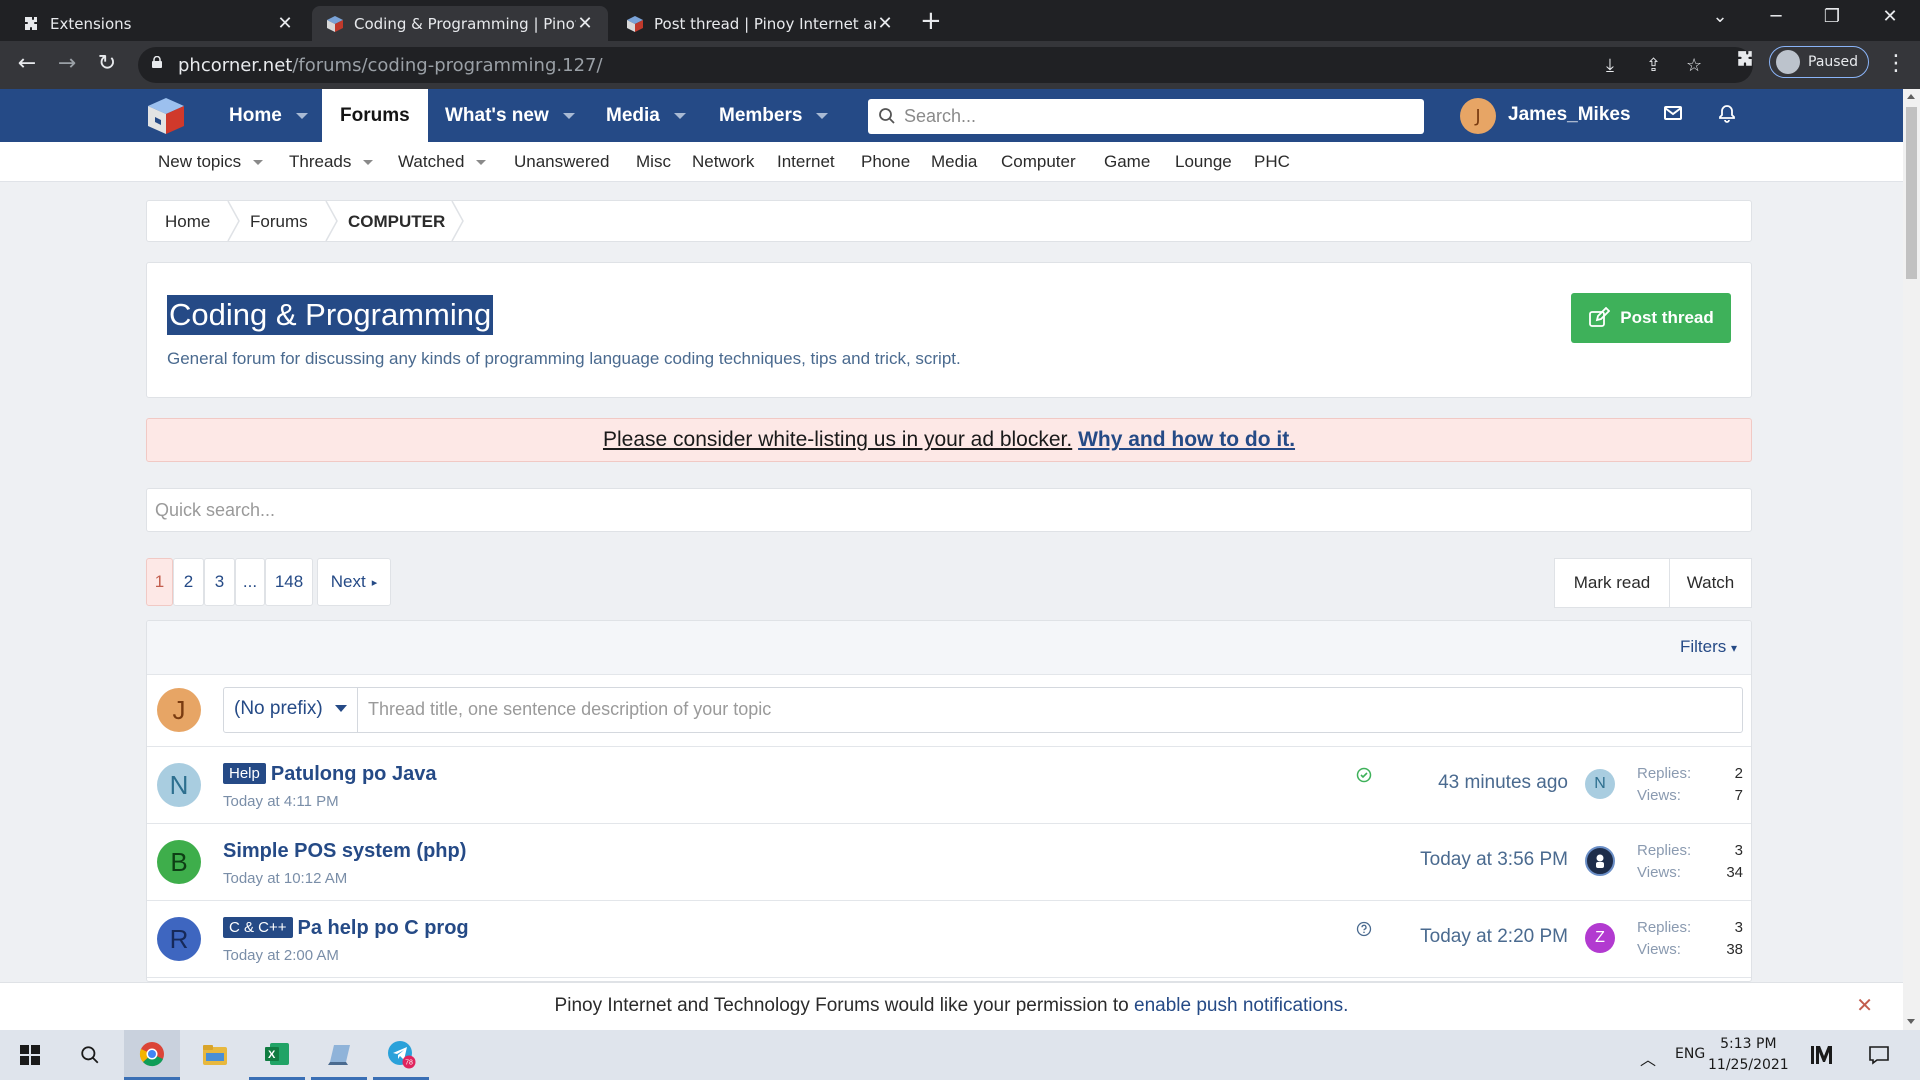  I want to click on page-148: 148, so click(289, 582).